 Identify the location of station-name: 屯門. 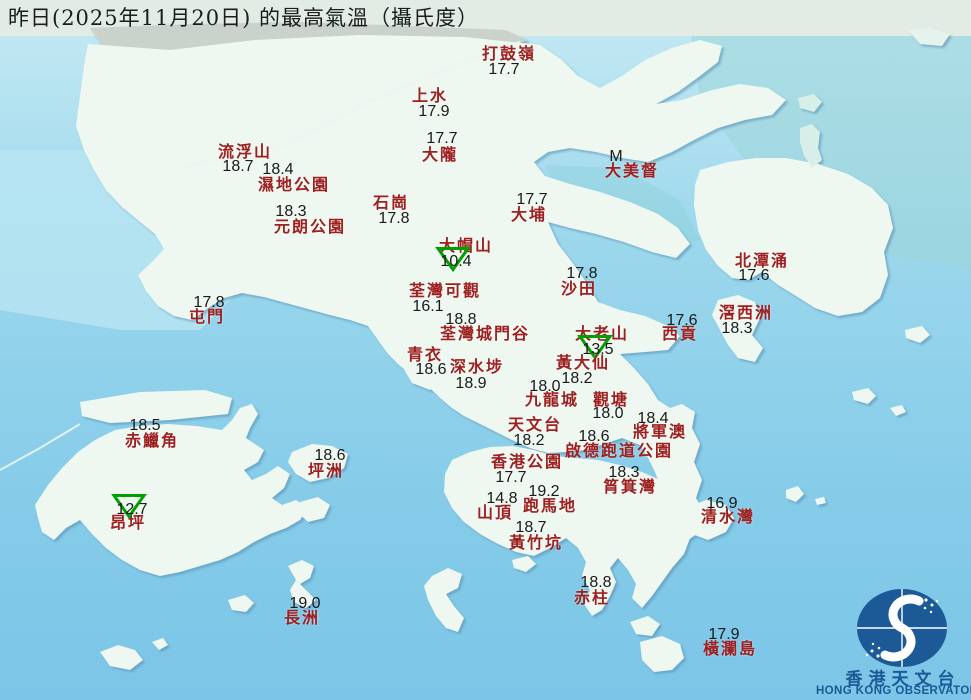
(207, 316).